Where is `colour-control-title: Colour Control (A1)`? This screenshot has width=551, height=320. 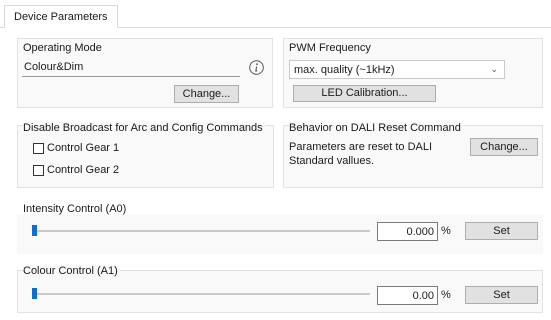
colour-control-title: Colour Control (A1) is located at coordinates (71, 271).